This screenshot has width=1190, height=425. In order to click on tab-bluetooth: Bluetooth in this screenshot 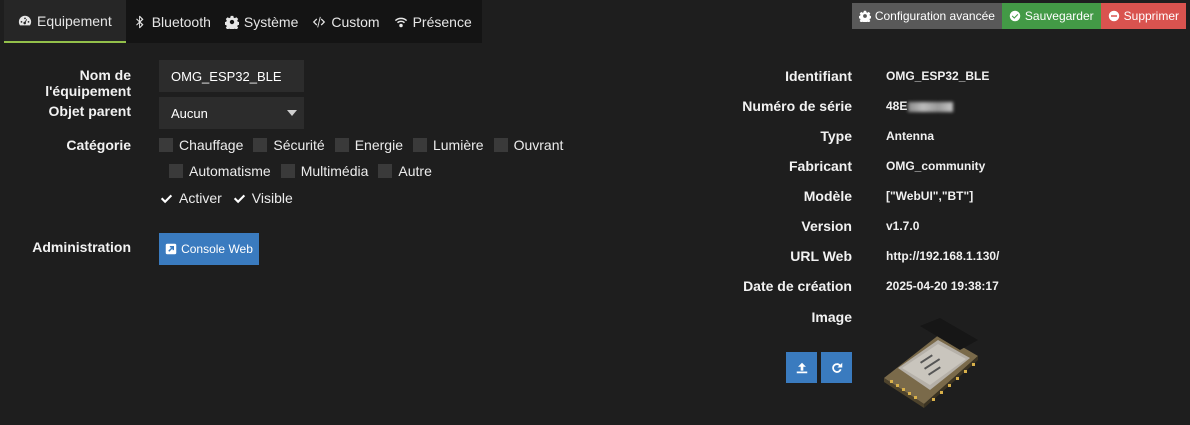, I will do `click(172, 21)`.